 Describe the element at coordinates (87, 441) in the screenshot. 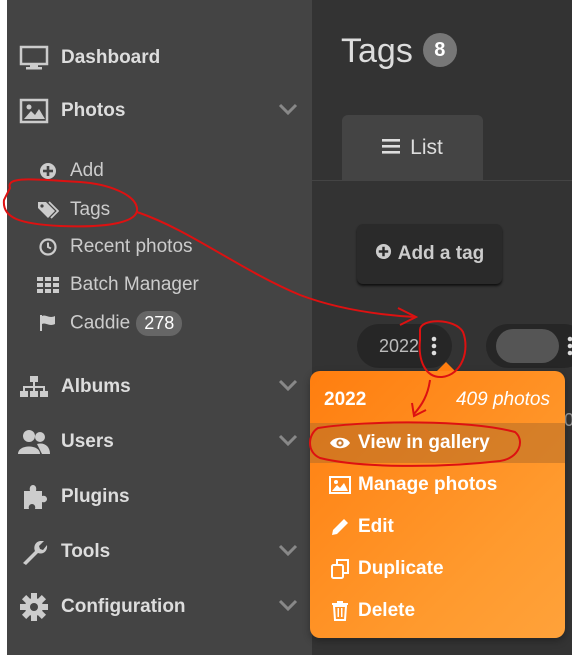

I see `nav-users-label: Users` at that location.